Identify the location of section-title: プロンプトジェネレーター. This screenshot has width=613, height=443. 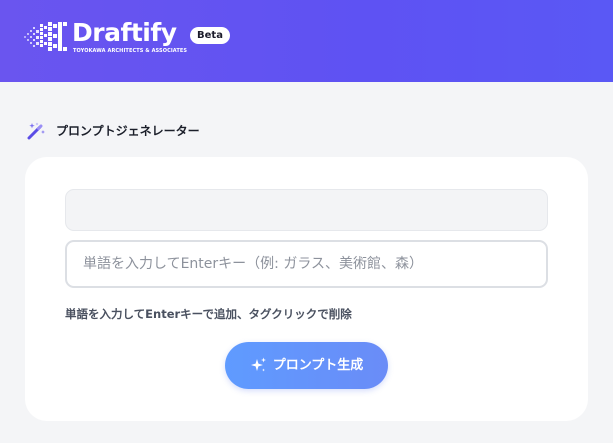
(128, 131).